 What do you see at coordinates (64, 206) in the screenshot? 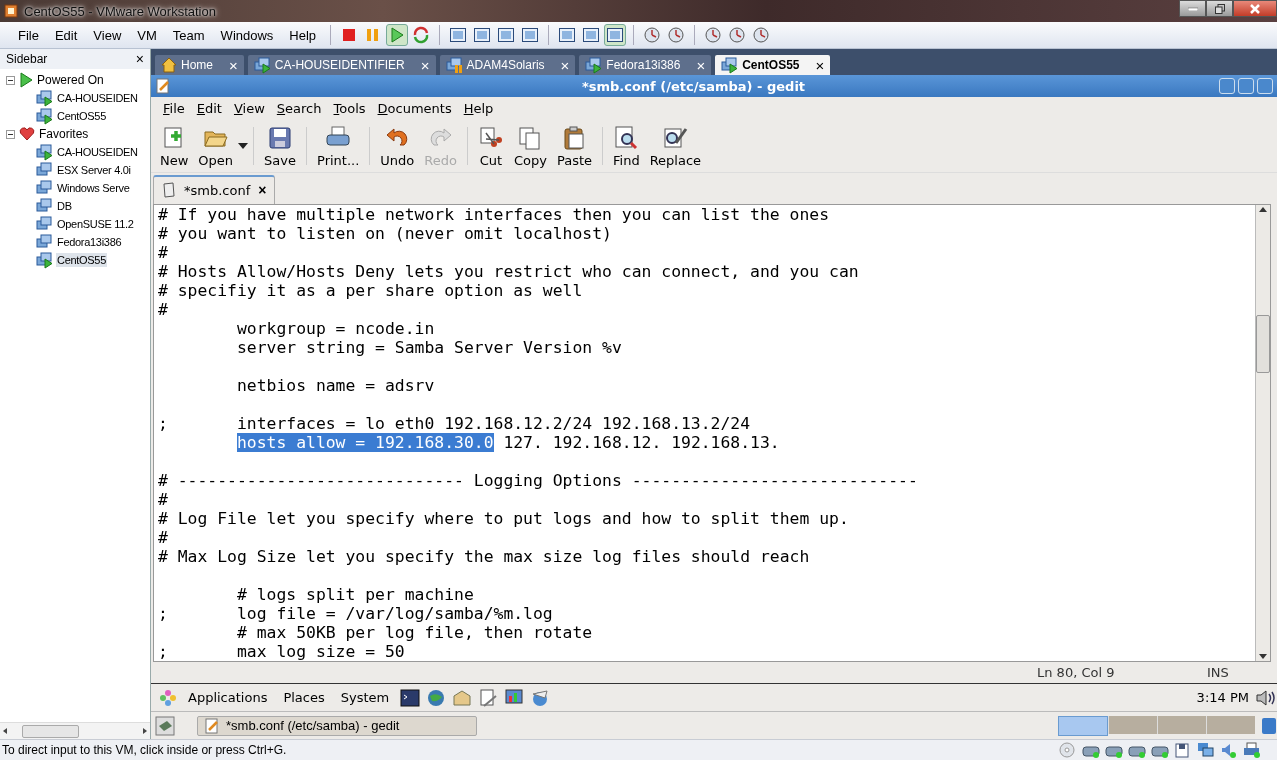
I see `tree-item: DB` at bounding box center [64, 206].